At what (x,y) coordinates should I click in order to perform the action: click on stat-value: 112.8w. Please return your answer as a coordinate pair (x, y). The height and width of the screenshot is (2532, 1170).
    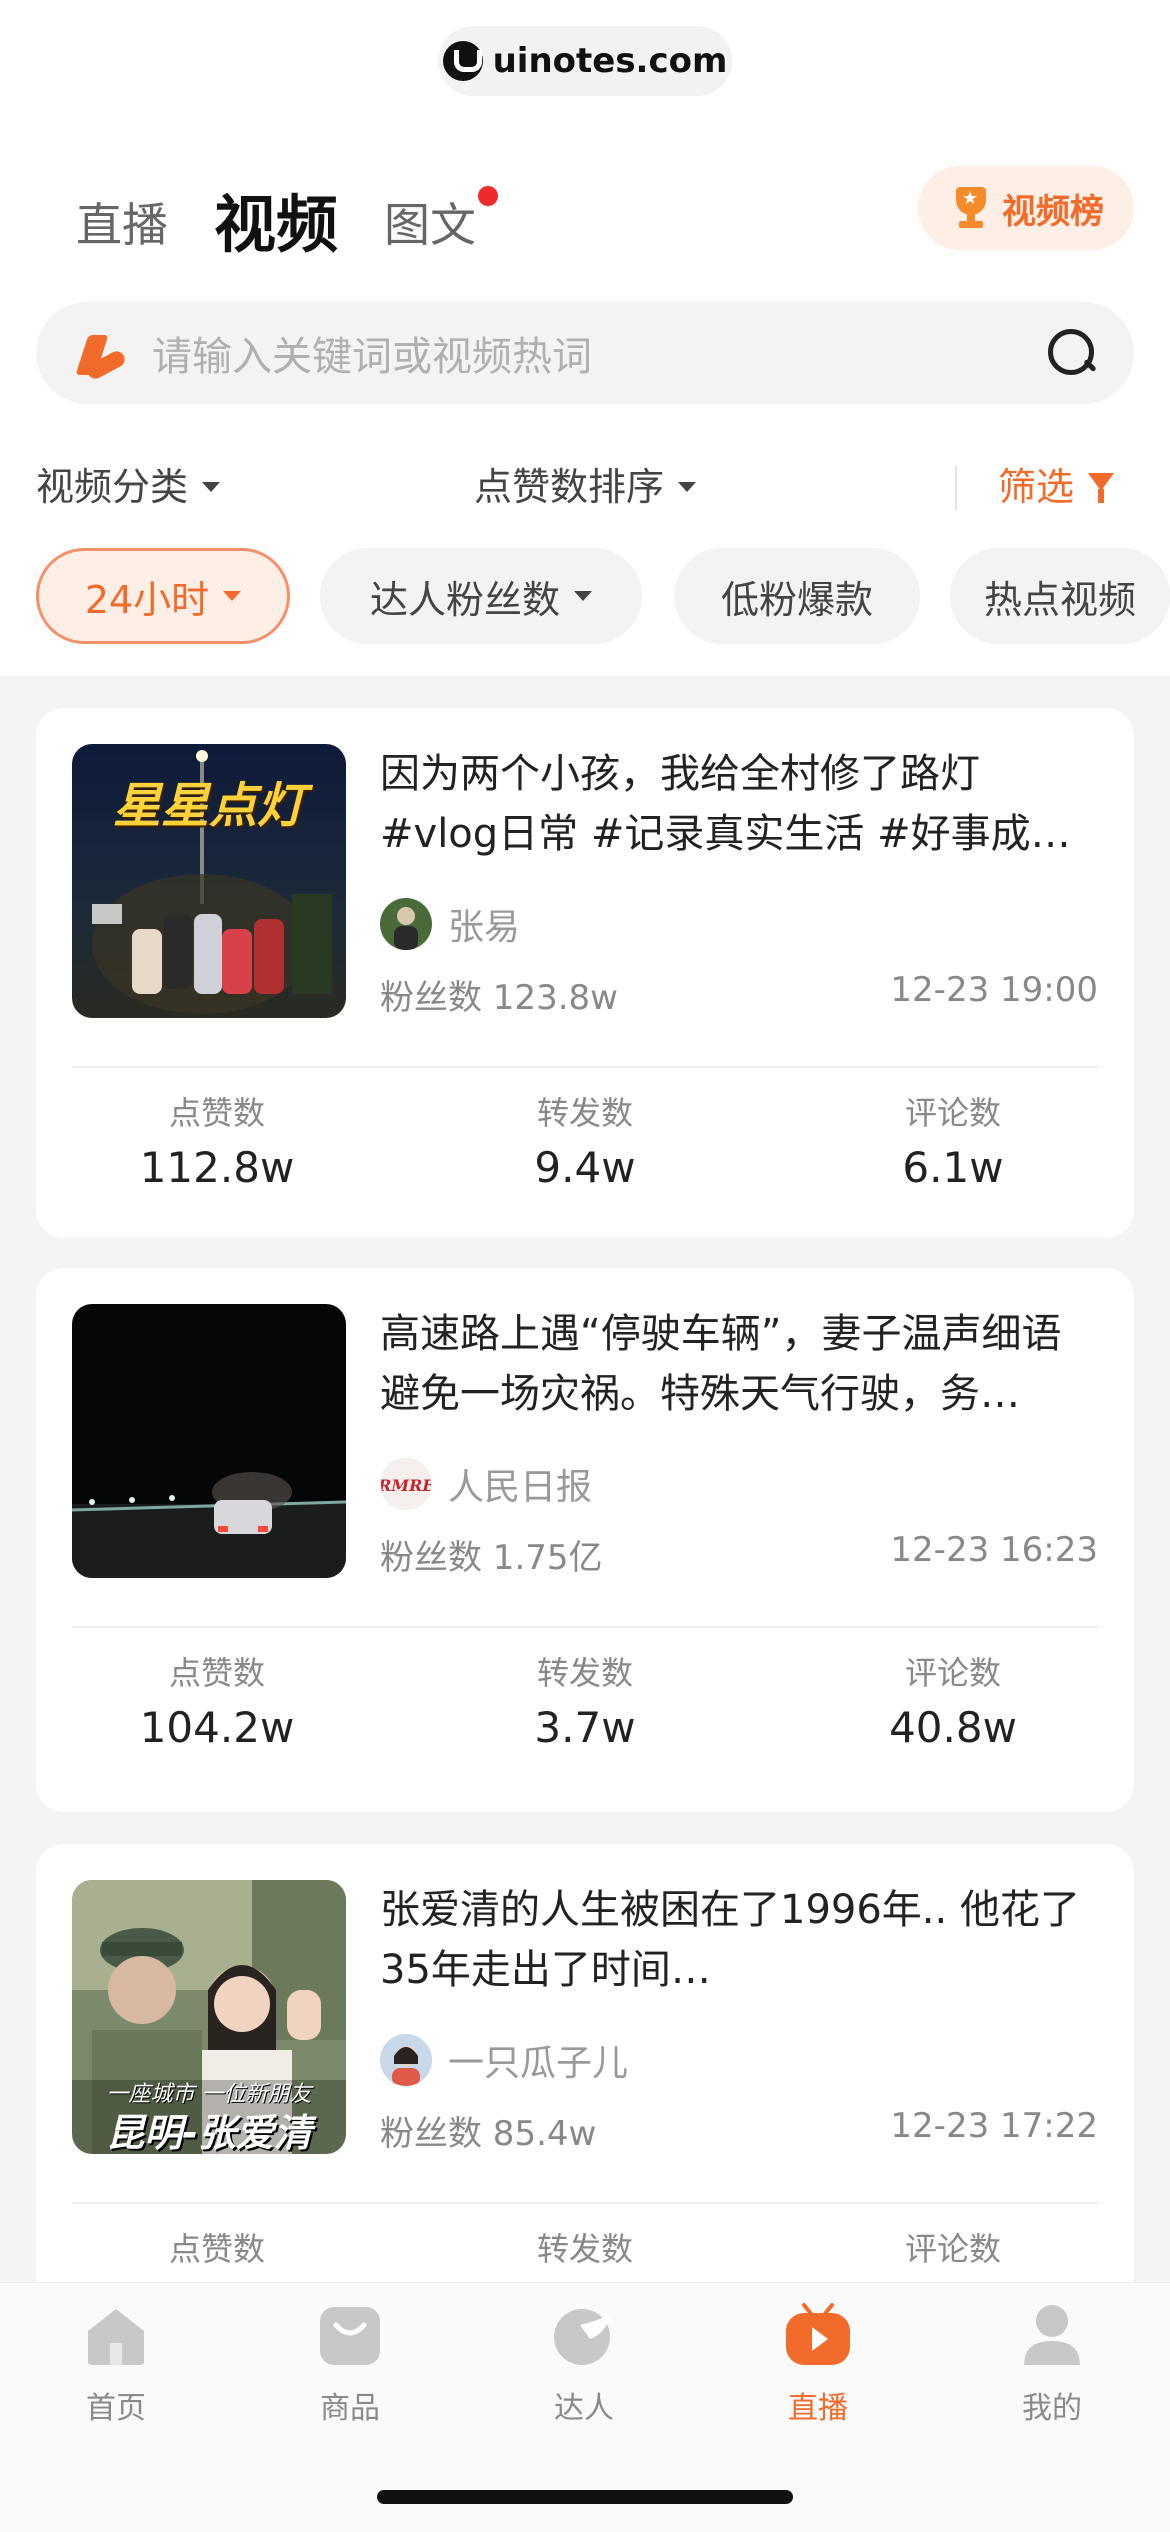
    Looking at the image, I should click on (217, 1167).